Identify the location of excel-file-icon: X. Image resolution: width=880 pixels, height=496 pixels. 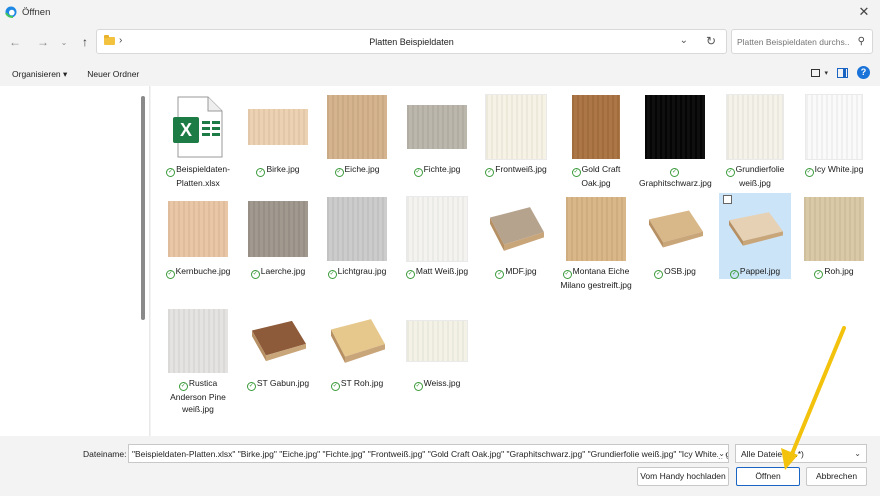
(198, 127).